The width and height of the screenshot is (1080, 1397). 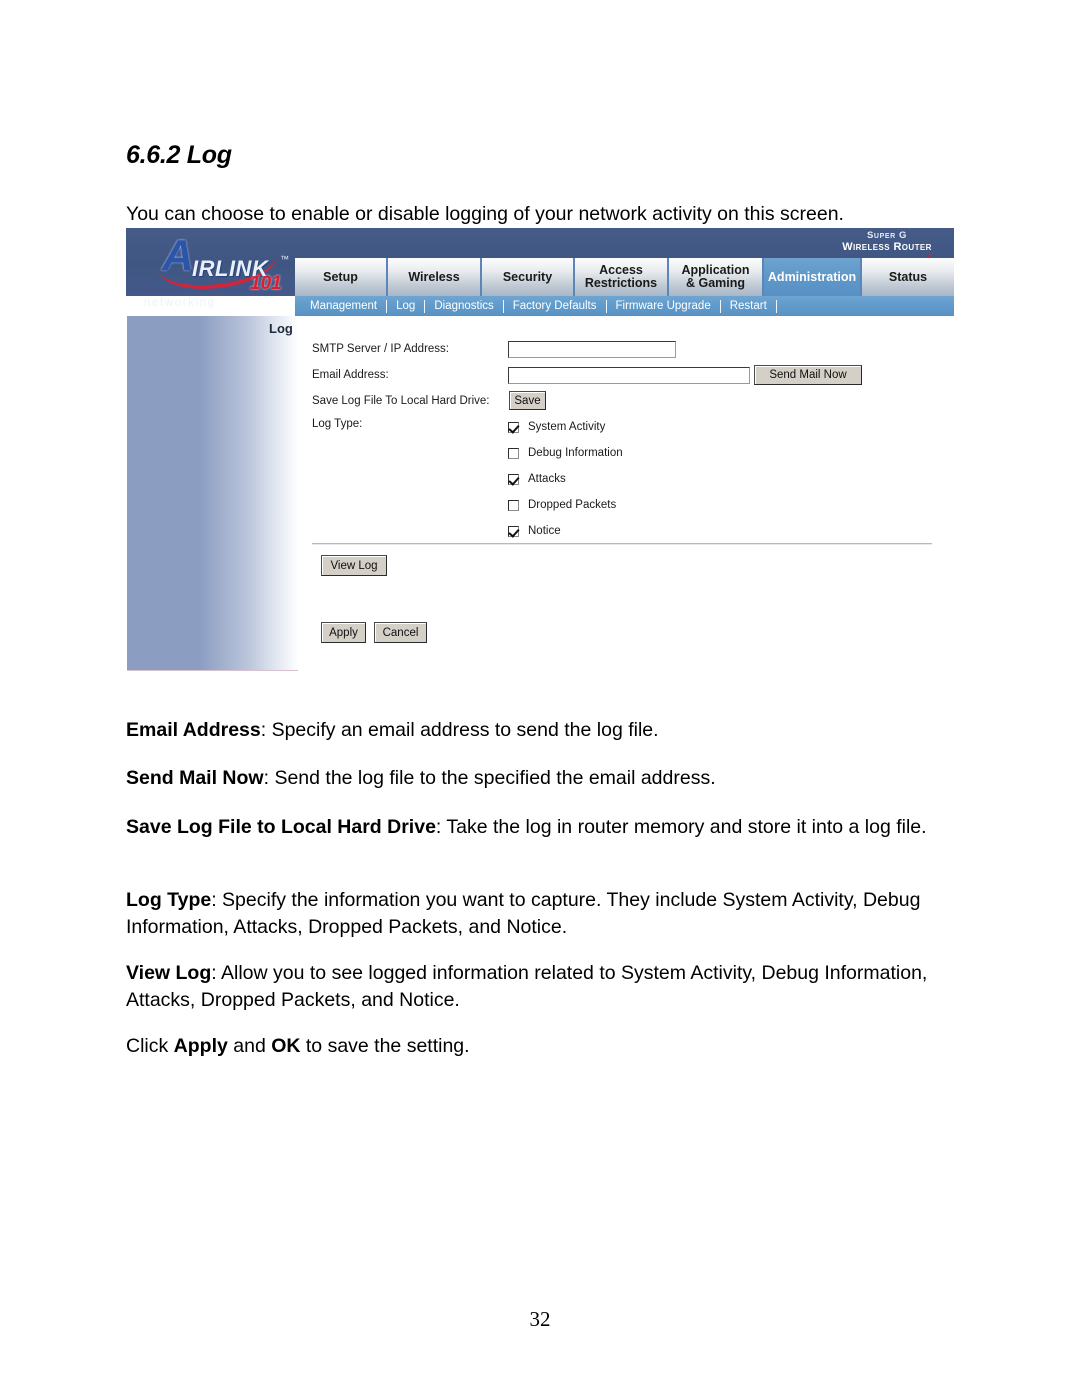 What do you see at coordinates (908, 277) in the screenshot?
I see `tab-status: Status` at bounding box center [908, 277].